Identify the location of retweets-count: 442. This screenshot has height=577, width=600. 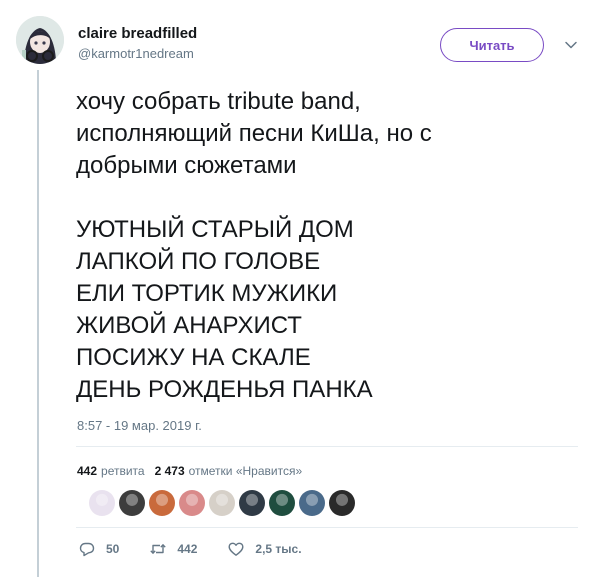
(87, 471).